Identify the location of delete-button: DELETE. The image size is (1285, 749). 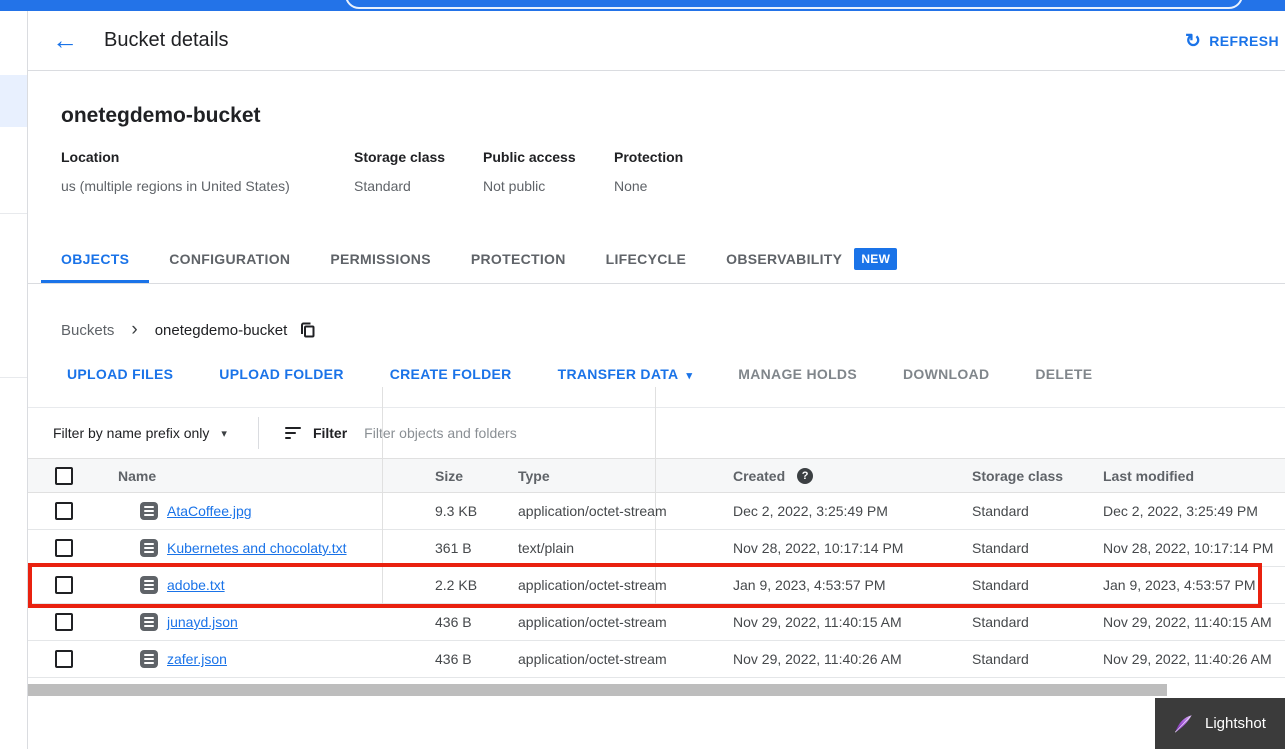
(1063, 374).